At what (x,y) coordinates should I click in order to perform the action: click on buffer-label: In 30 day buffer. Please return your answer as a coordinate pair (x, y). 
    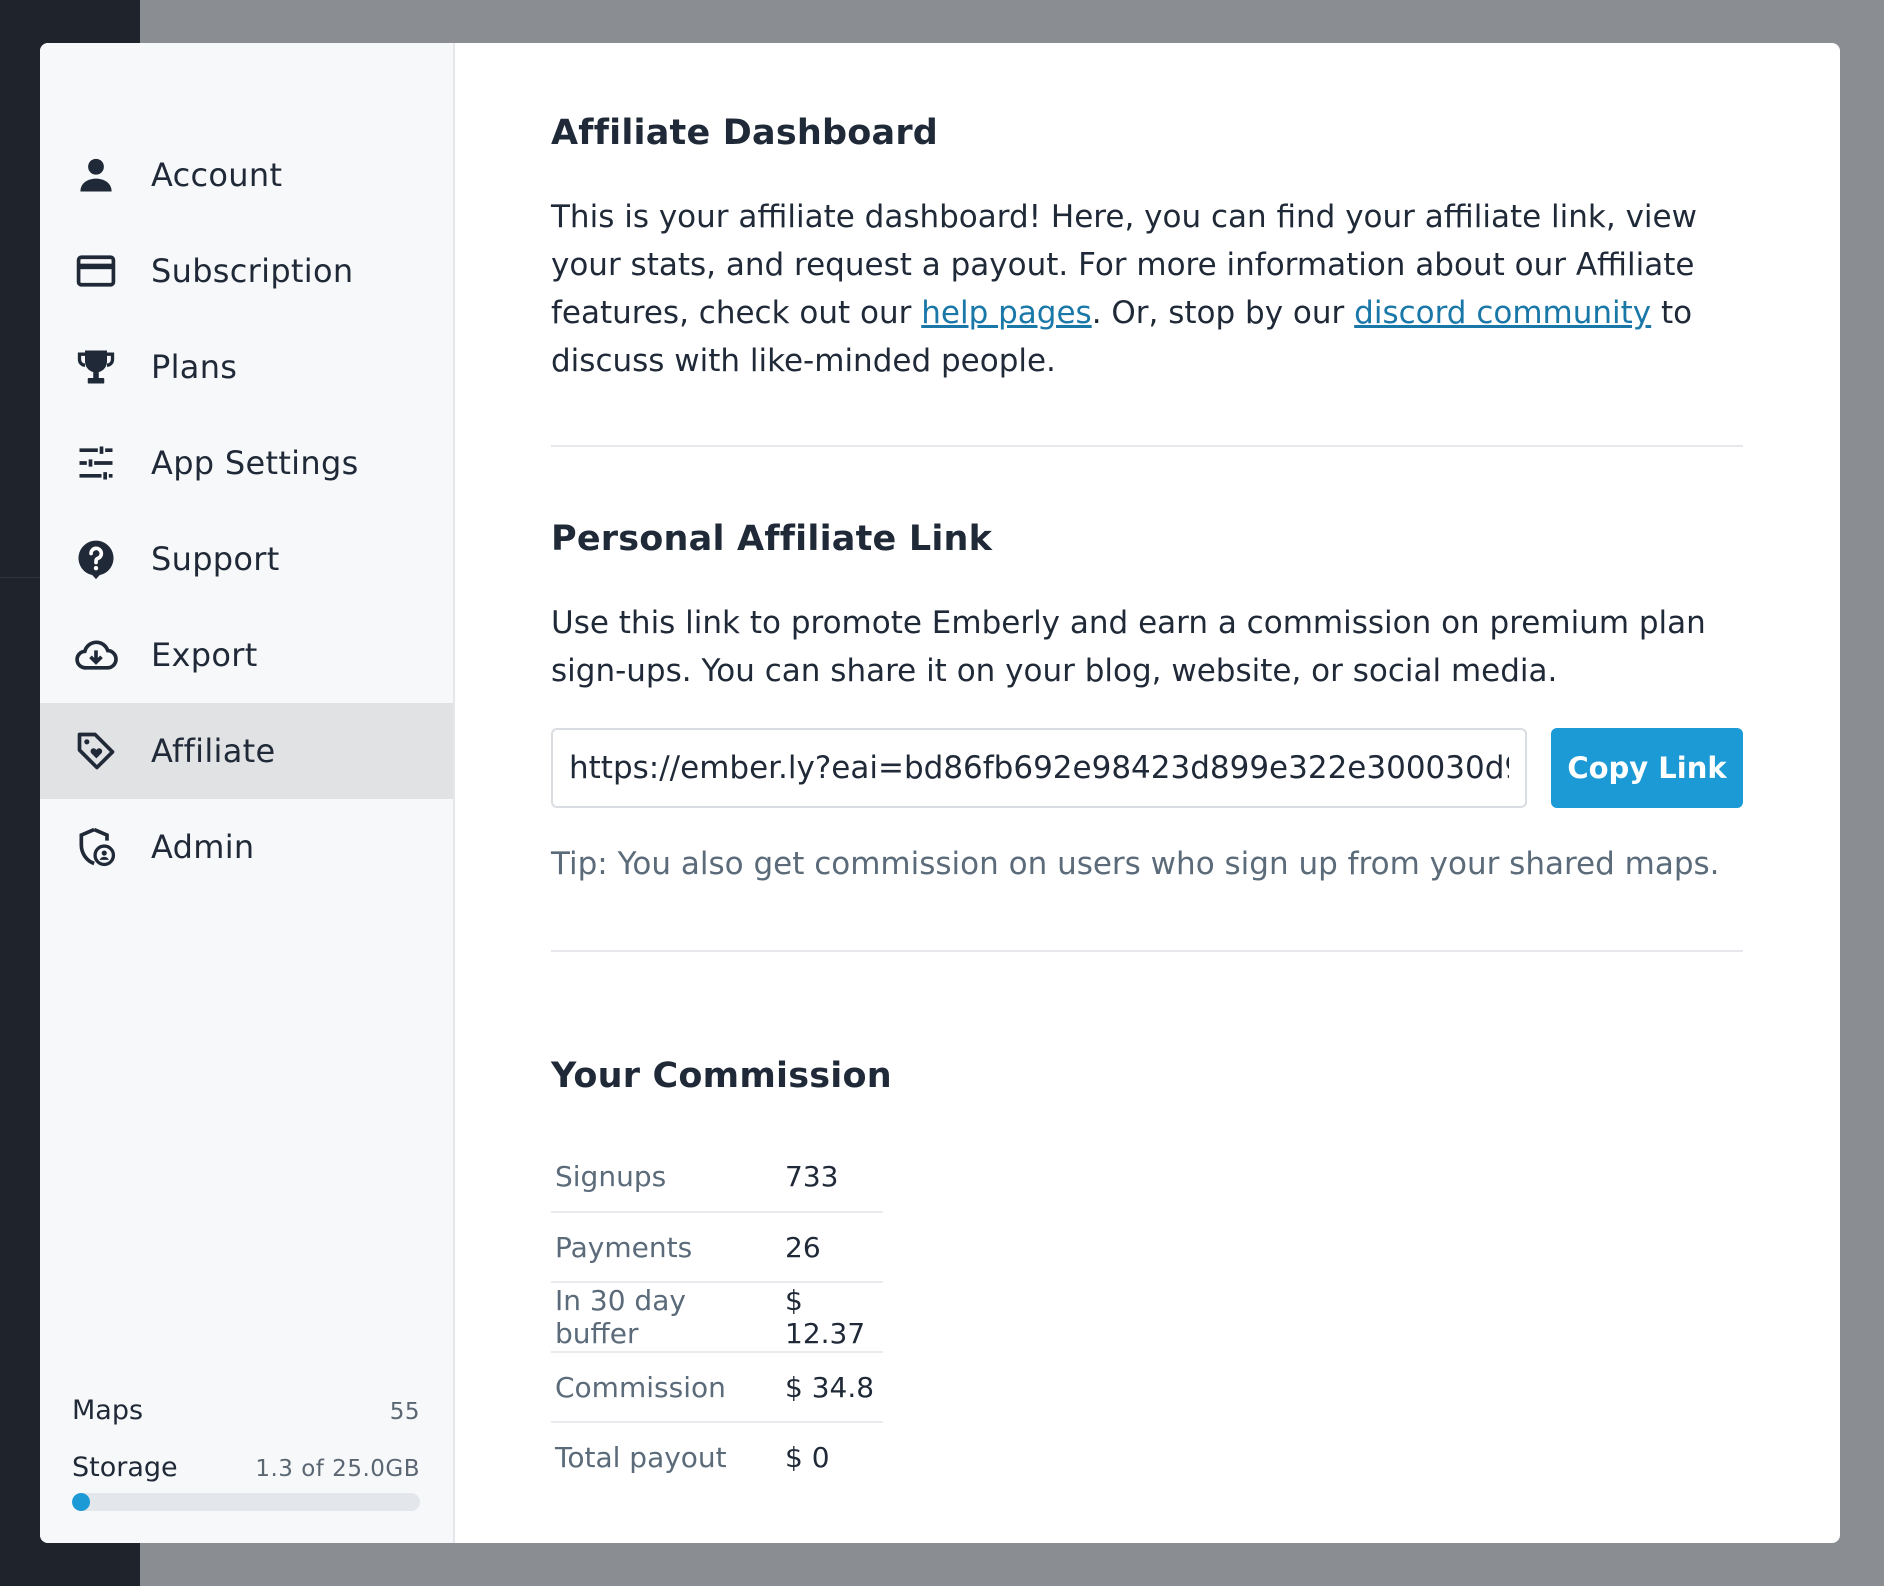
    Looking at the image, I should click on (666, 1317).